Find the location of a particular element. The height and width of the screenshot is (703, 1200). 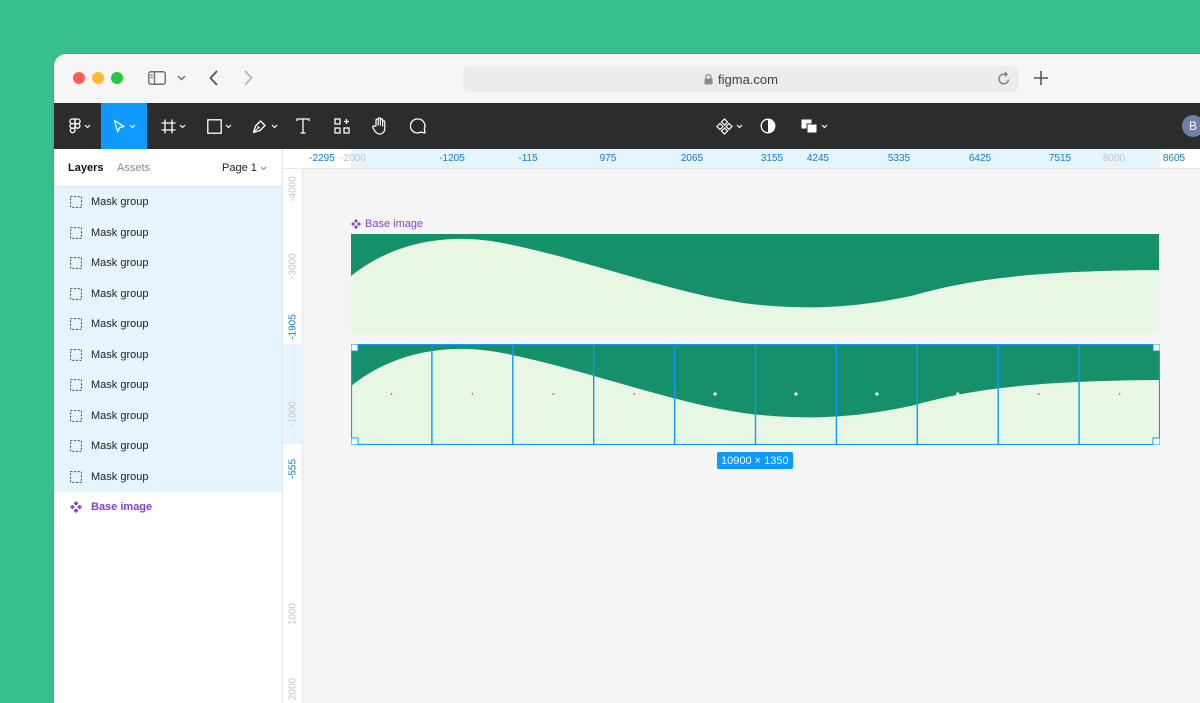

resources-button is located at coordinates (342, 126).